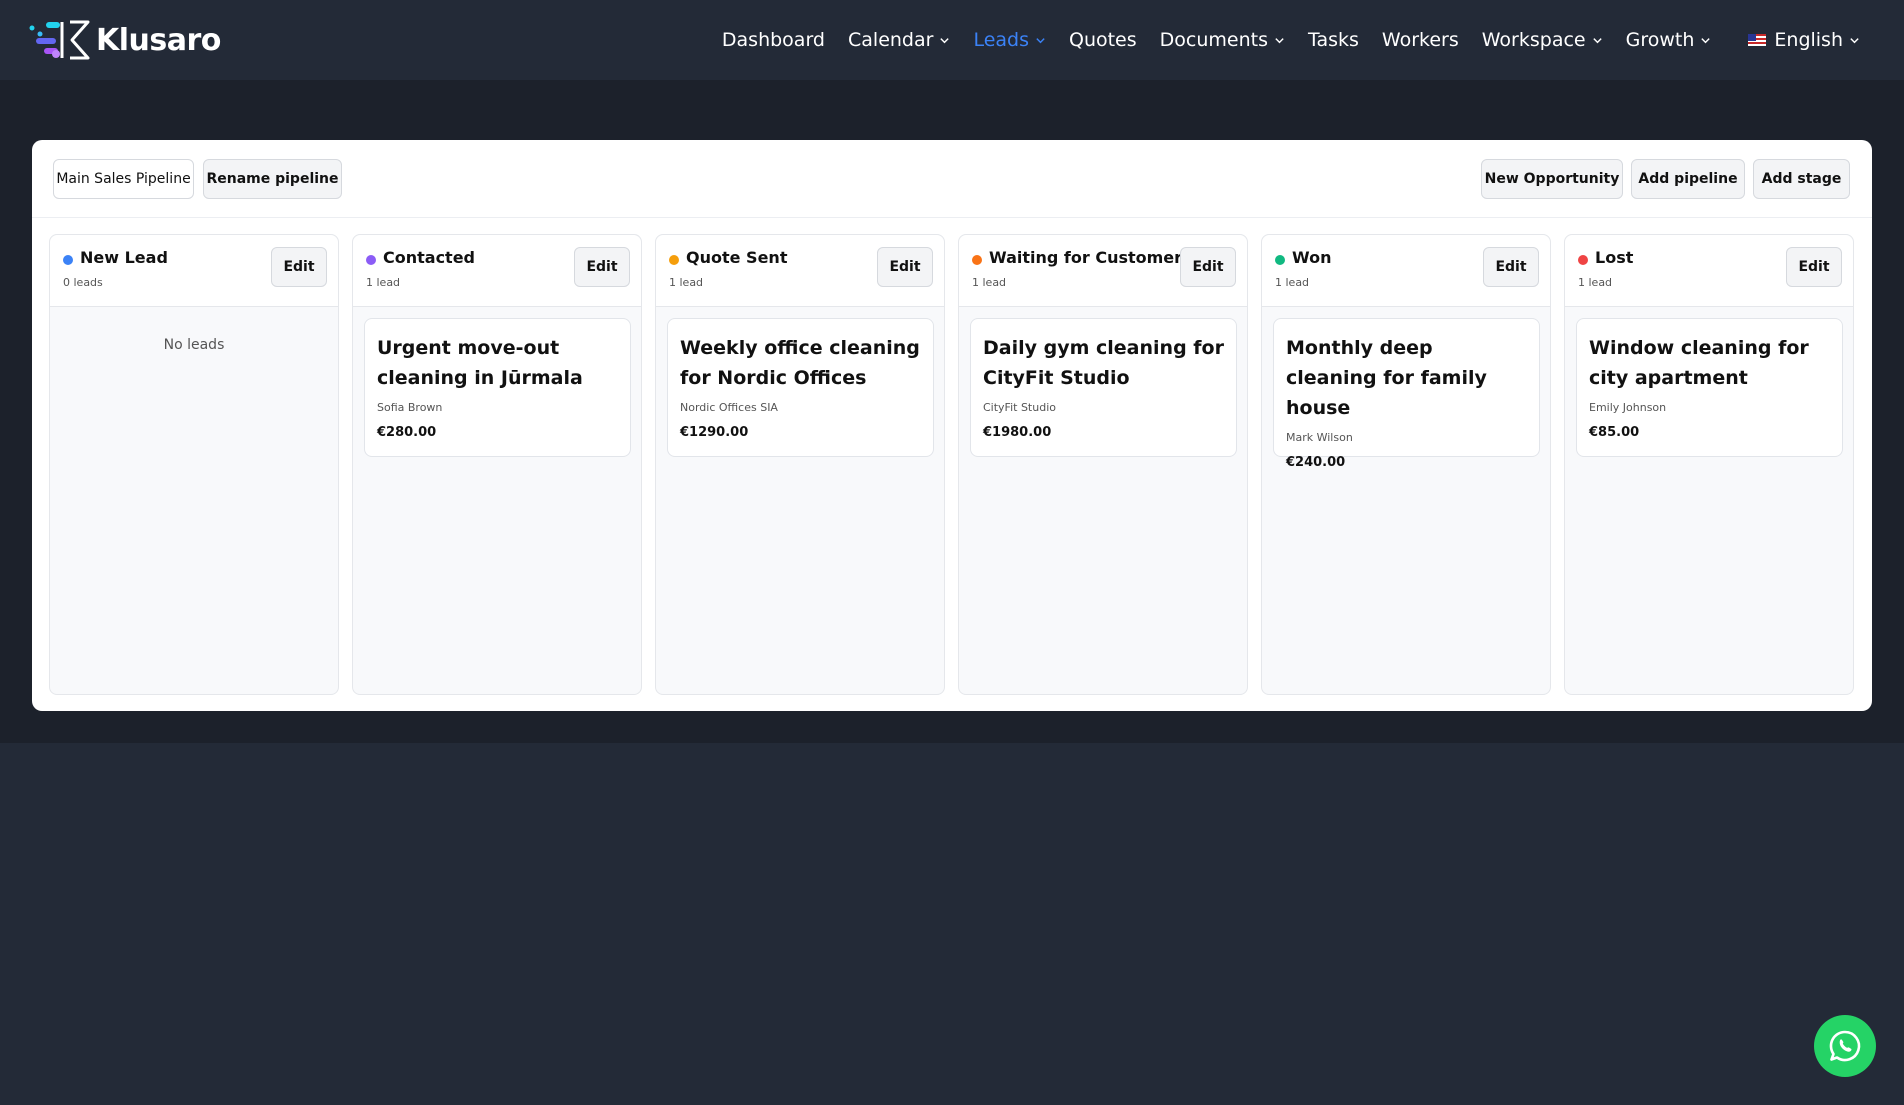  I want to click on rename-pipeline-button: Rename pipeline, so click(272, 179).